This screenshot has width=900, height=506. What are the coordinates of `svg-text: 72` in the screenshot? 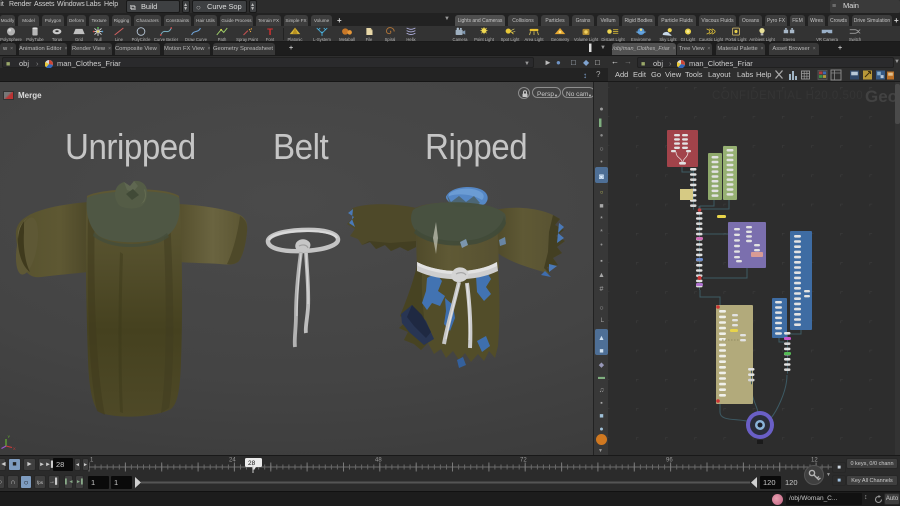 It's located at (523, 461).